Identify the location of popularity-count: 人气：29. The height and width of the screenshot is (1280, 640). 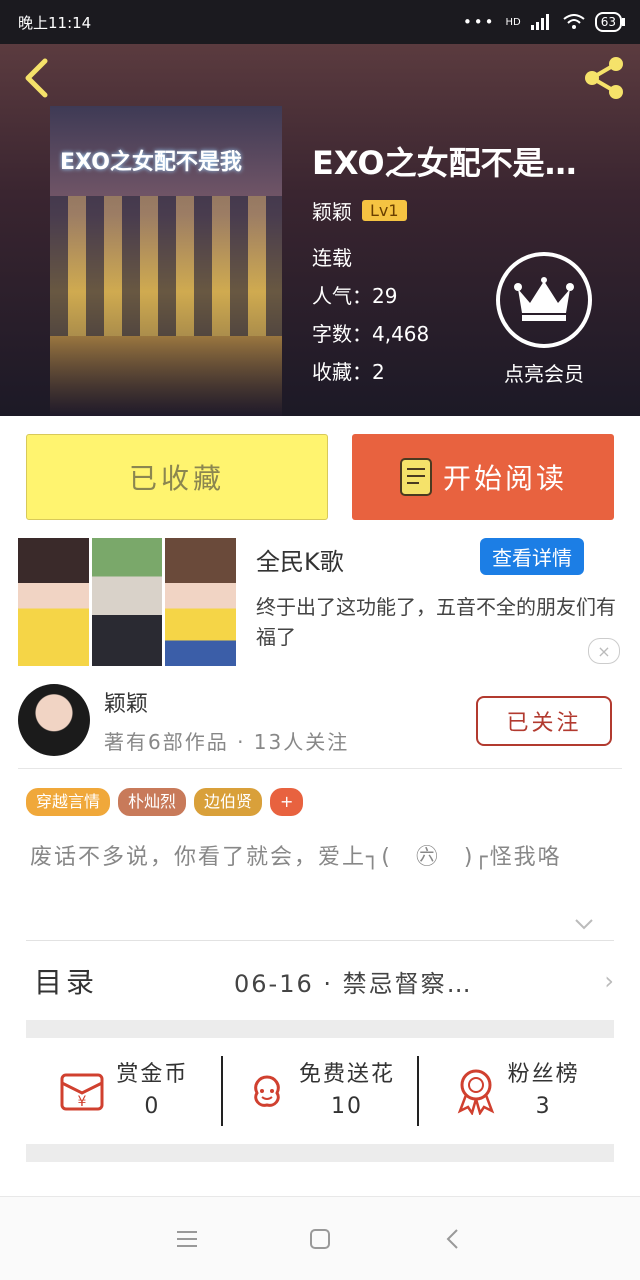
(355, 296).